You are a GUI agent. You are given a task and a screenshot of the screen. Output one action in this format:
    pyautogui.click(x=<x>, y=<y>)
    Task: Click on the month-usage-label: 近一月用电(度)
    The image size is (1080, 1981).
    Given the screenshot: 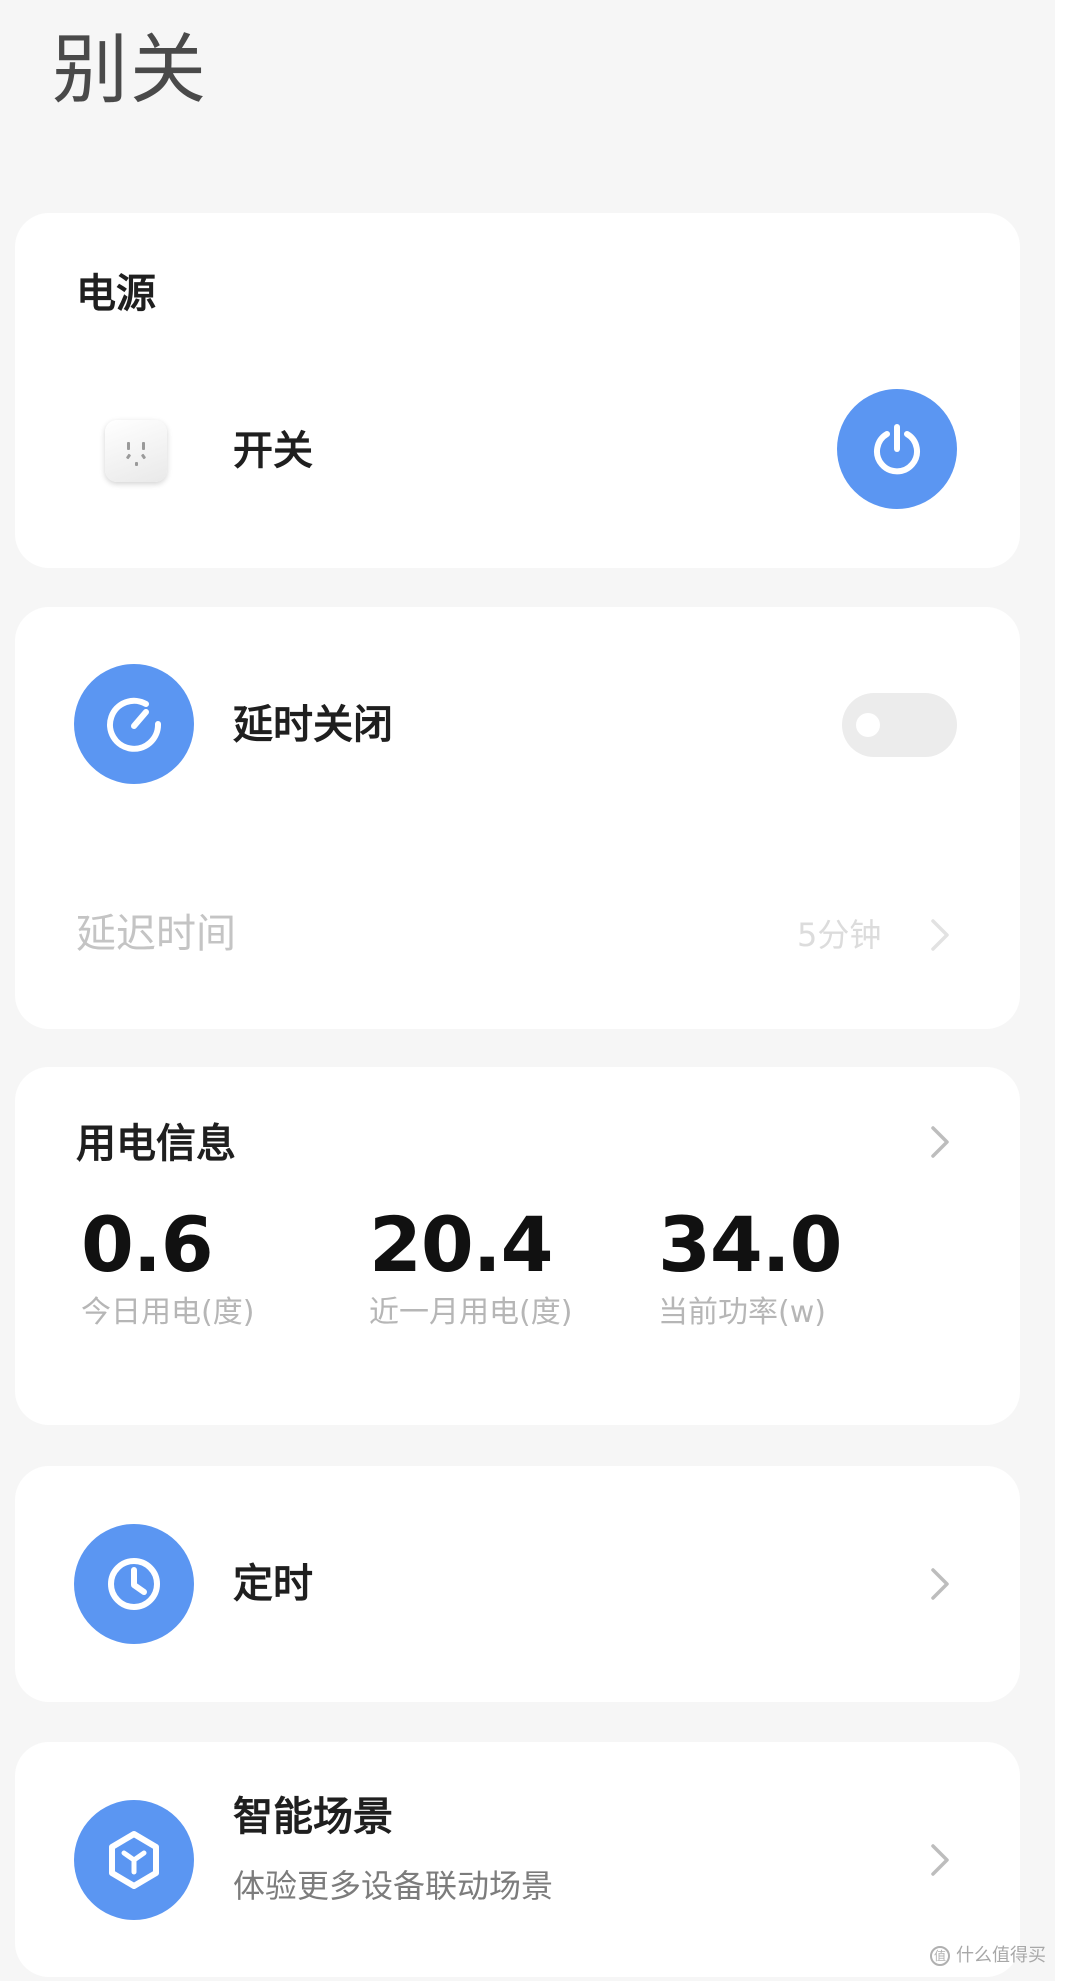 What is the action you would take?
    pyautogui.click(x=471, y=1312)
    